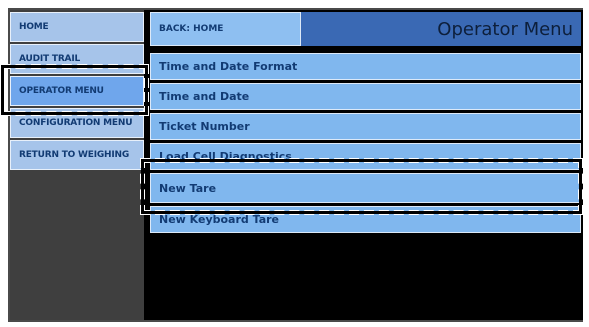  I want to click on sidebar-item-configuration-menu: CONFIGURATION MENU, so click(77, 123).